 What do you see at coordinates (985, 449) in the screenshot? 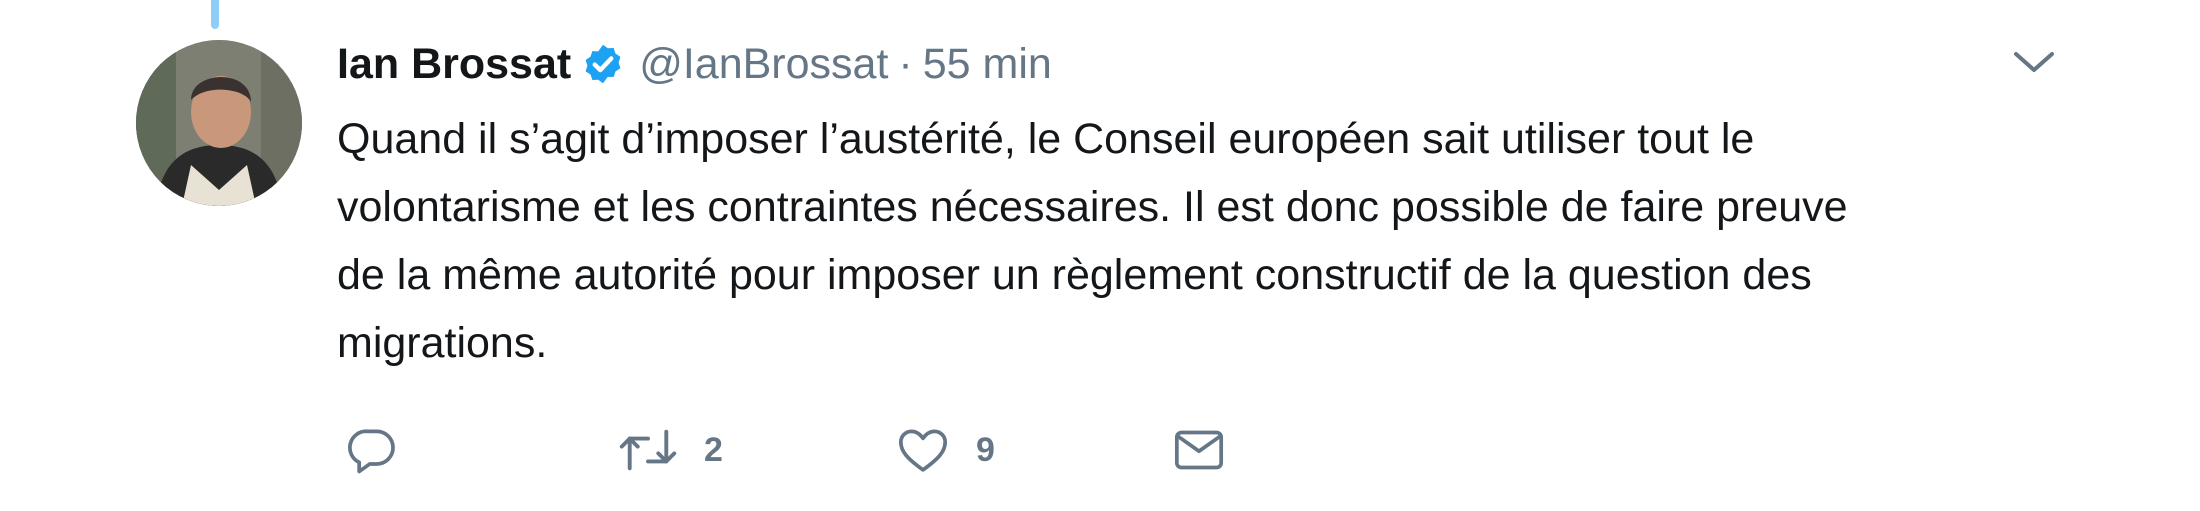
I see `like-count: 9` at bounding box center [985, 449].